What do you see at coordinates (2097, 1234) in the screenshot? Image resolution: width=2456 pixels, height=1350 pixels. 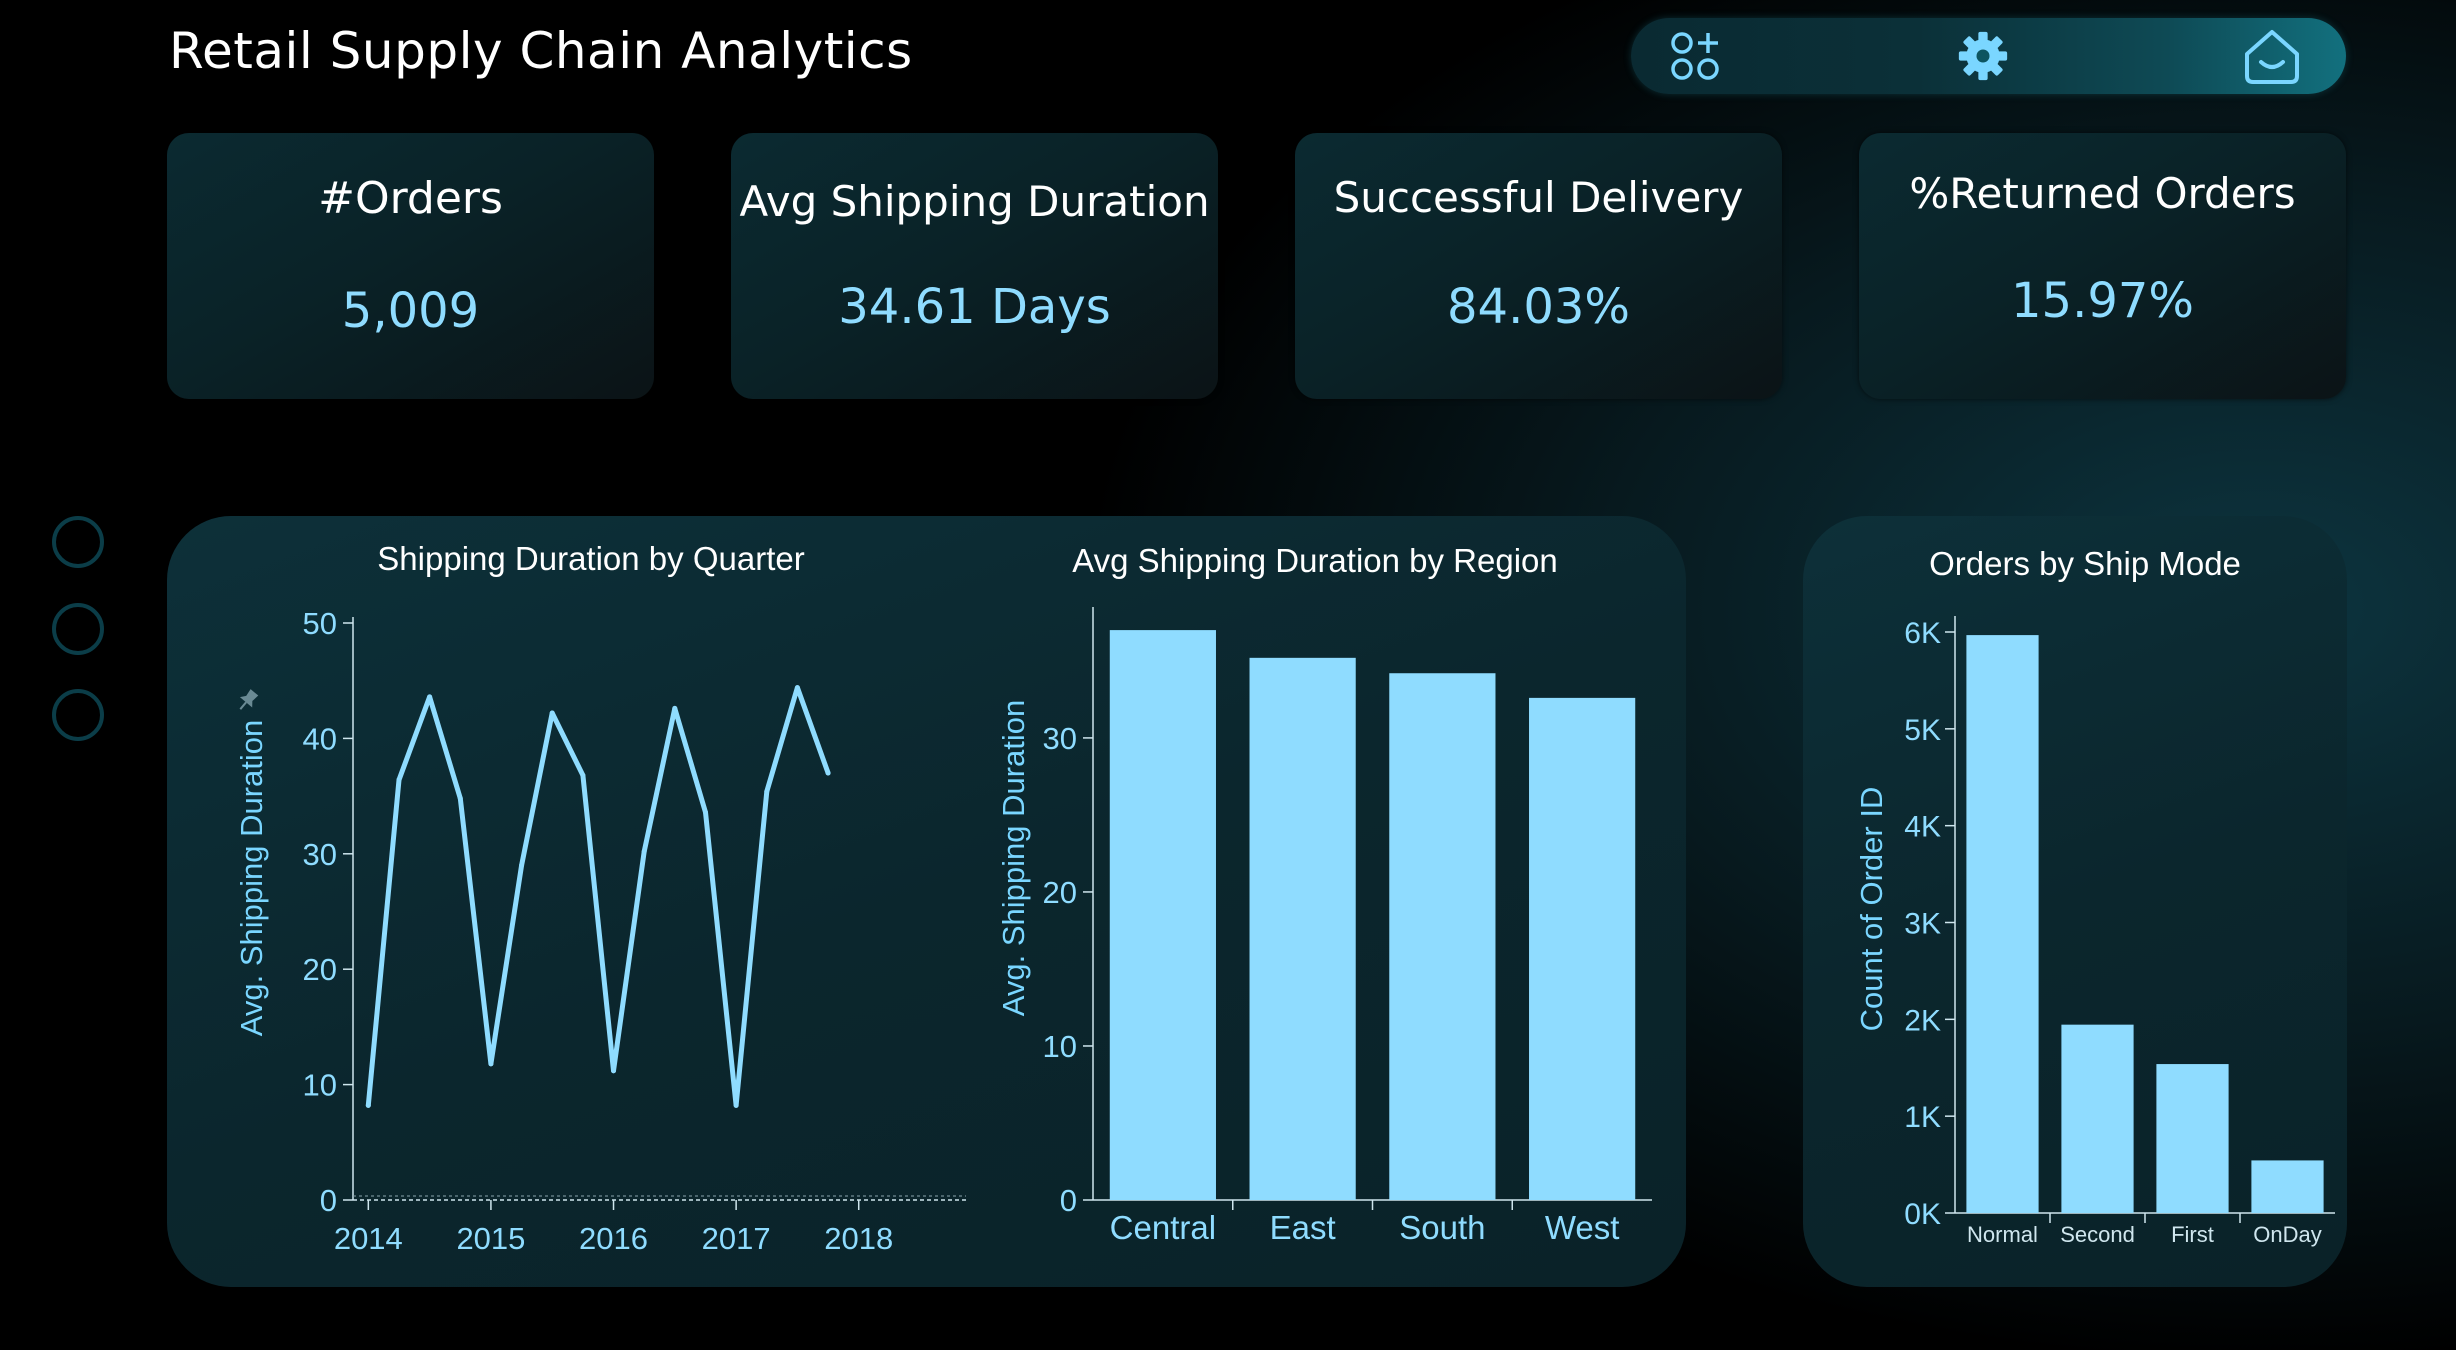 I see `x-tick-label: Second` at bounding box center [2097, 1234].